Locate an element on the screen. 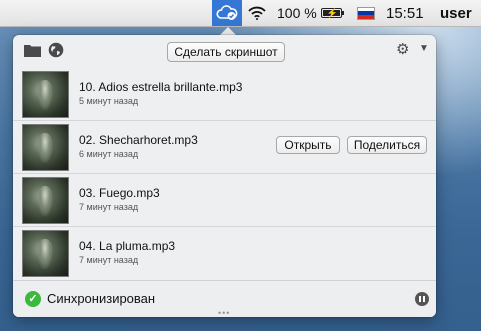 This screenshot has width=481, height=331. charging-bolt-icon: ⚡ is located at coordinates (332, 13).